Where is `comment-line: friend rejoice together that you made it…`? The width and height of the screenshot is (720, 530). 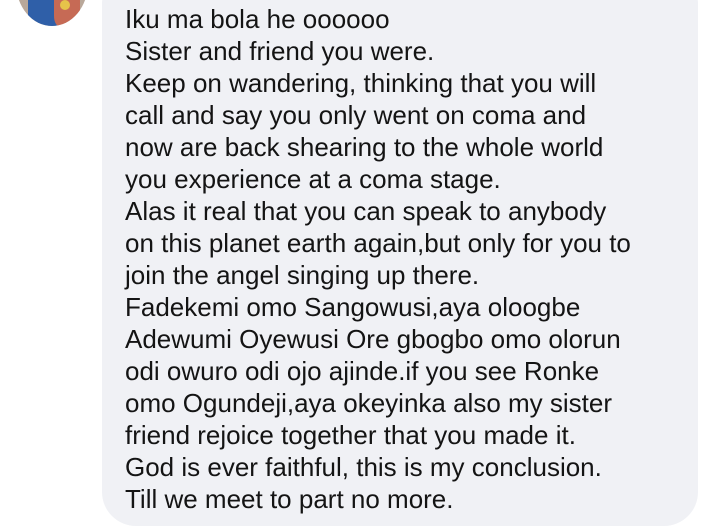
comment-line: friend rejoice together that you made it… is located at coordinates (350, 435).